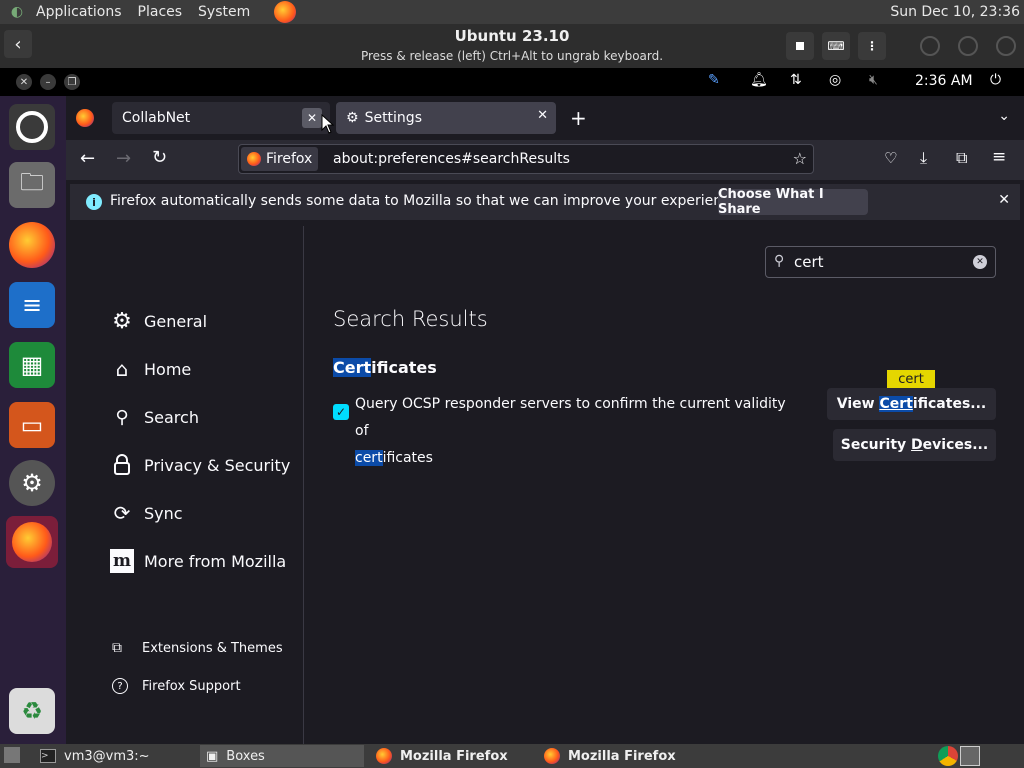  What do you see at coordinates (446, 118) in the screenshot?
I see `tab-settings: ⚙ Settings ✕` at bounding box center [446, 118].